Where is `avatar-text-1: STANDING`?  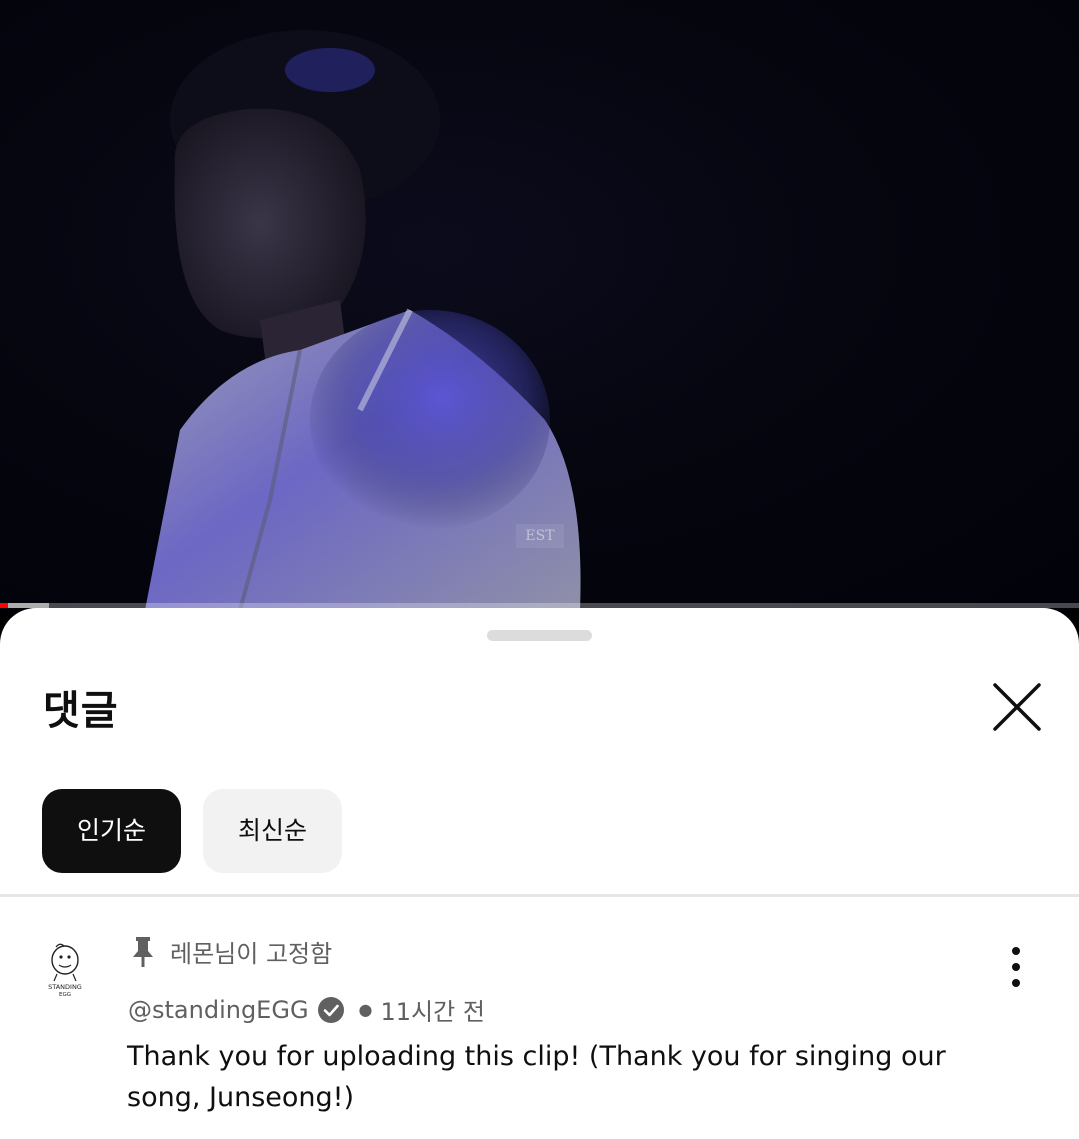
avatar-text-1: STANDING is located at coordinates (65, 987).